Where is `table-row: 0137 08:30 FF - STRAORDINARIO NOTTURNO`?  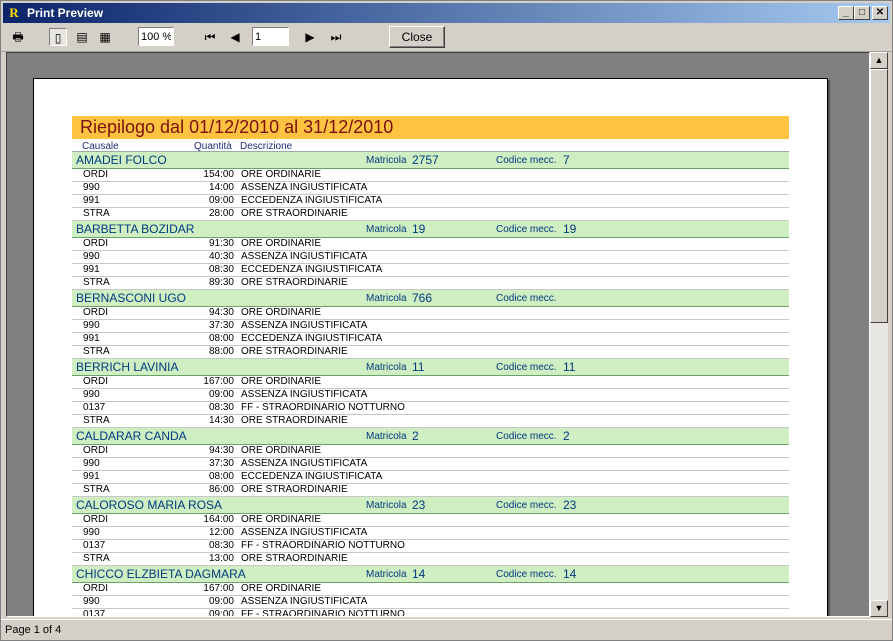 table-row: 0137 08:30 FF - STRAORDINARIO NOTTURNO is located at coordinates (430, 408).